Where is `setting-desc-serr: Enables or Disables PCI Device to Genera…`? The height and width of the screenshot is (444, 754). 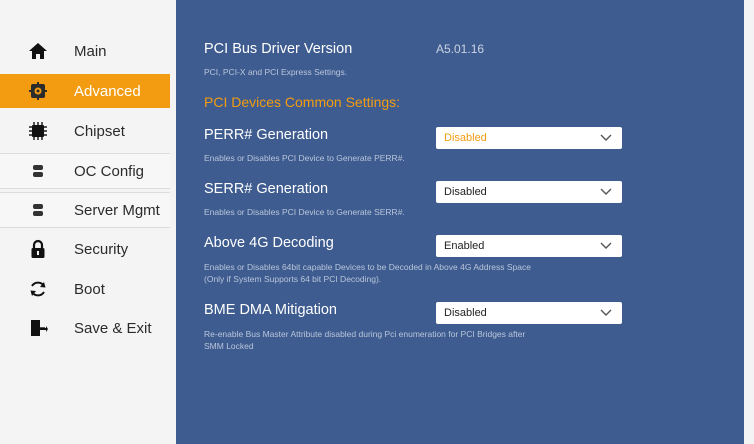
setting-desc-serr: Enables or Disables PCI Device to Genera… is located at coordinates (304, 212).